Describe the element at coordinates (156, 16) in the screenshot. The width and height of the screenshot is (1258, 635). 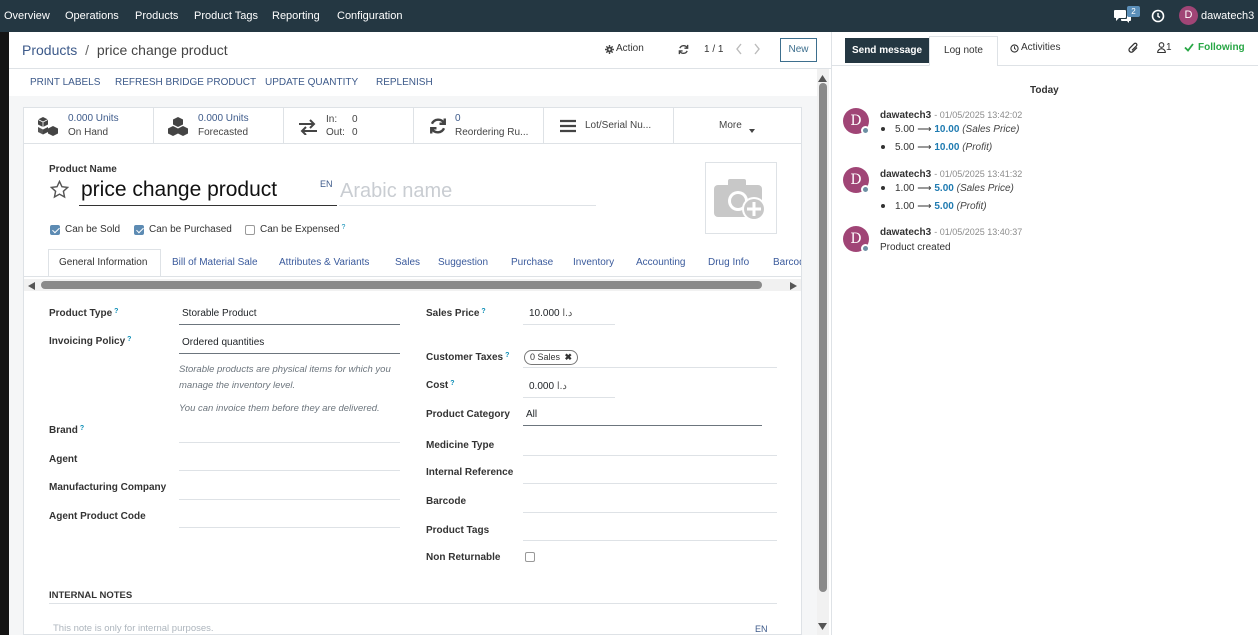
I see `menu-products: Products` at that location.